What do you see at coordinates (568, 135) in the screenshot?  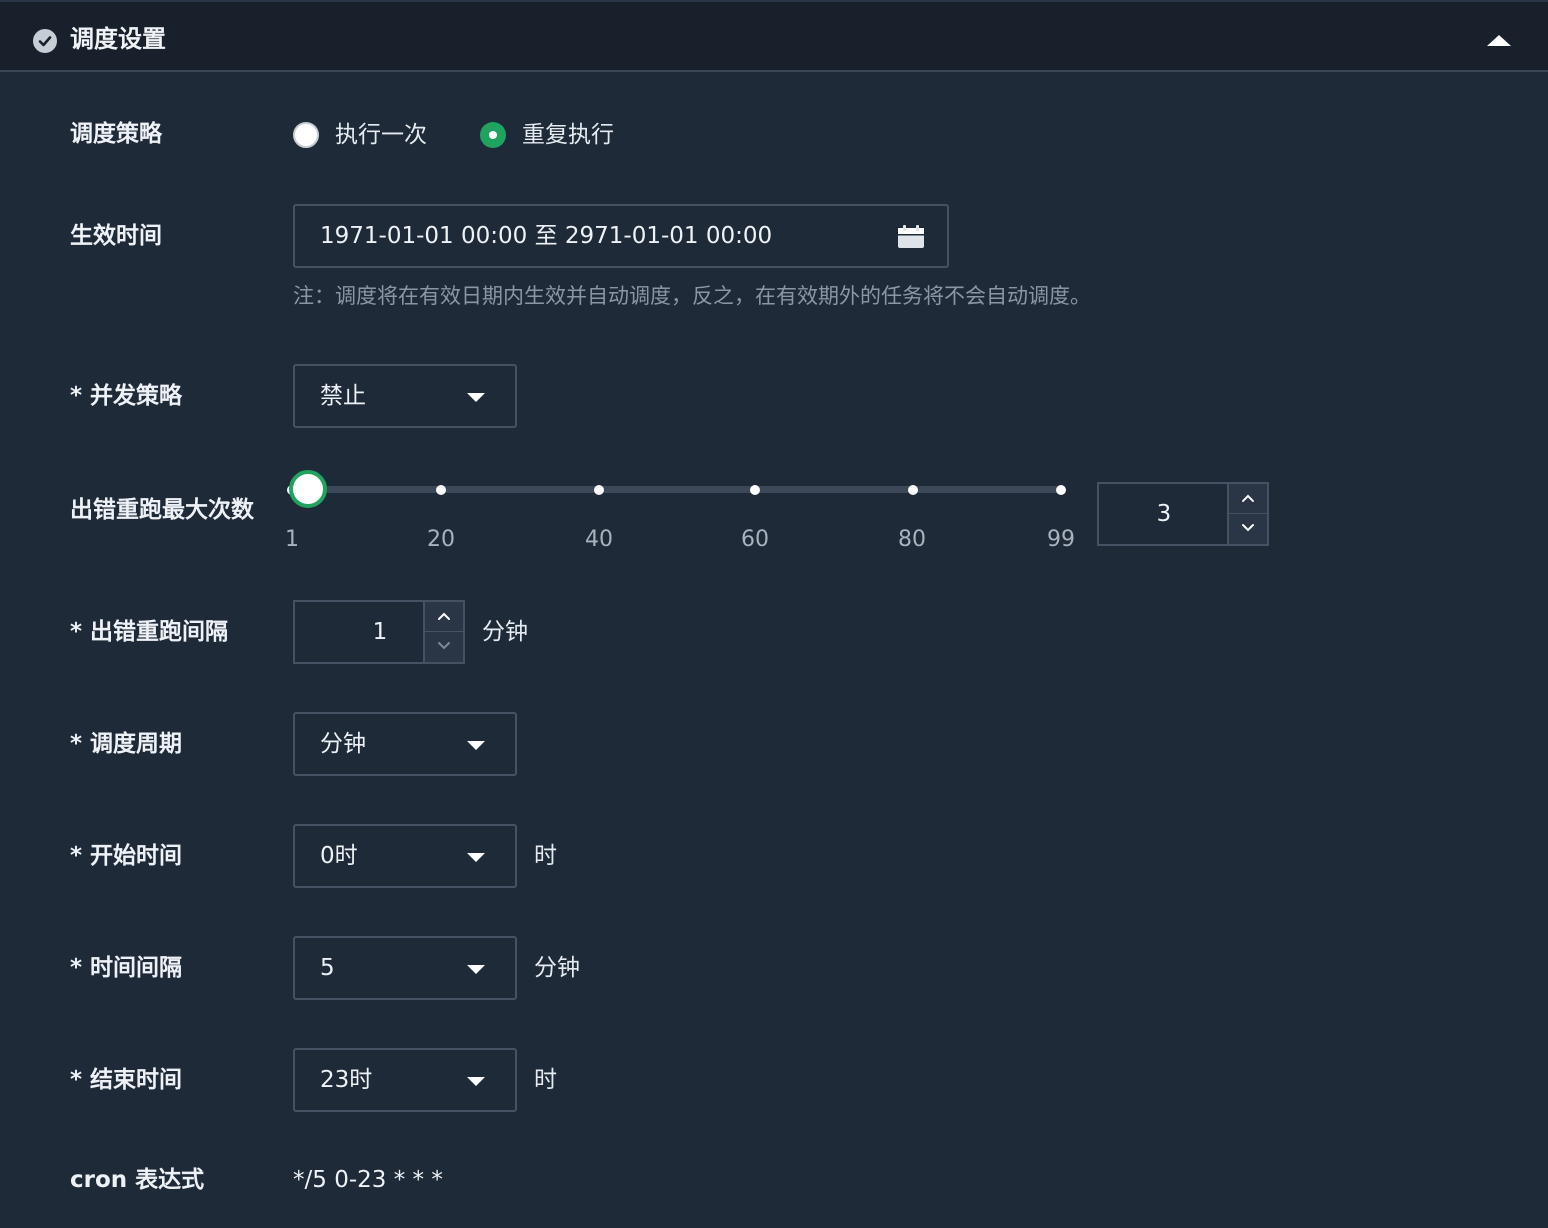 I see `radio-repeat-label: 重复执行` at bounding box center [568, 135].